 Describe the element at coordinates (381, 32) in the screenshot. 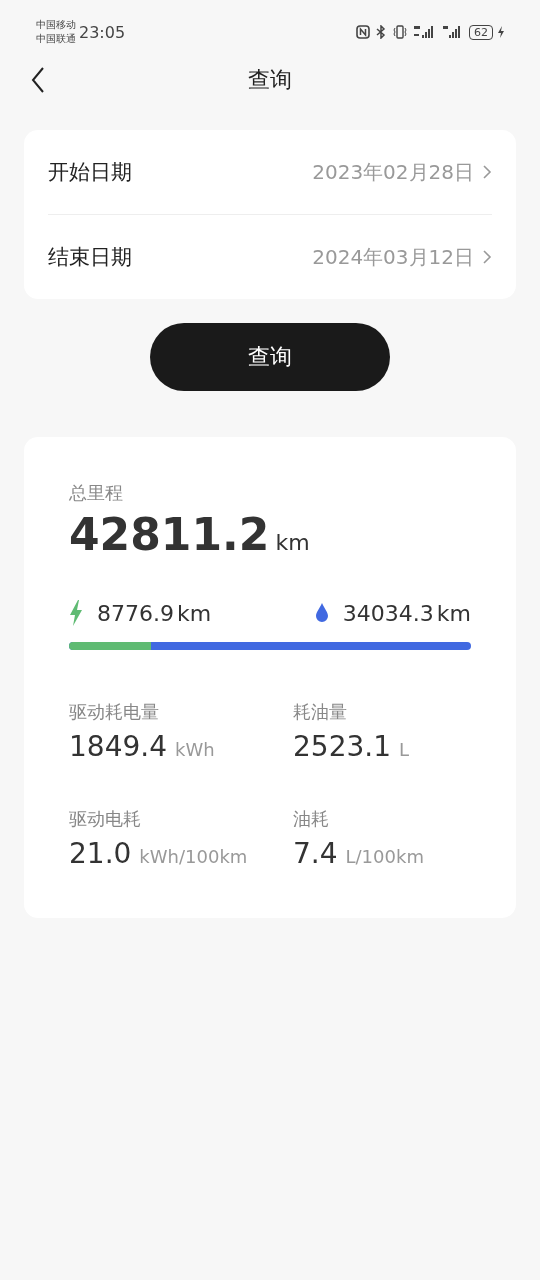

I see `bluetooth-icon` at that location.